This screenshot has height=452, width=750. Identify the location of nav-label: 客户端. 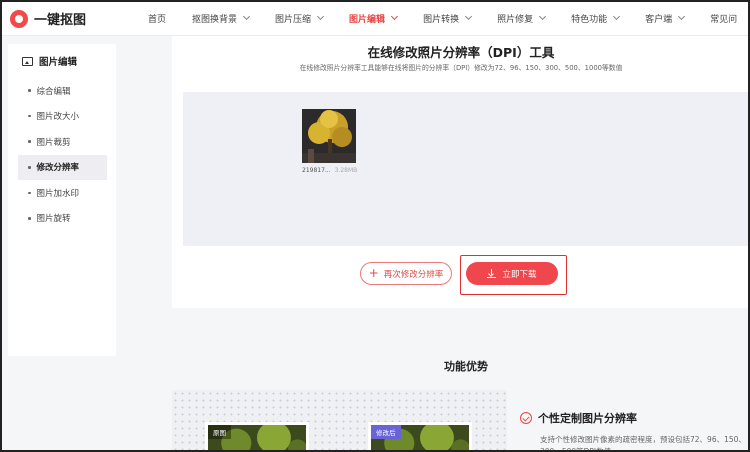
(659, 19).